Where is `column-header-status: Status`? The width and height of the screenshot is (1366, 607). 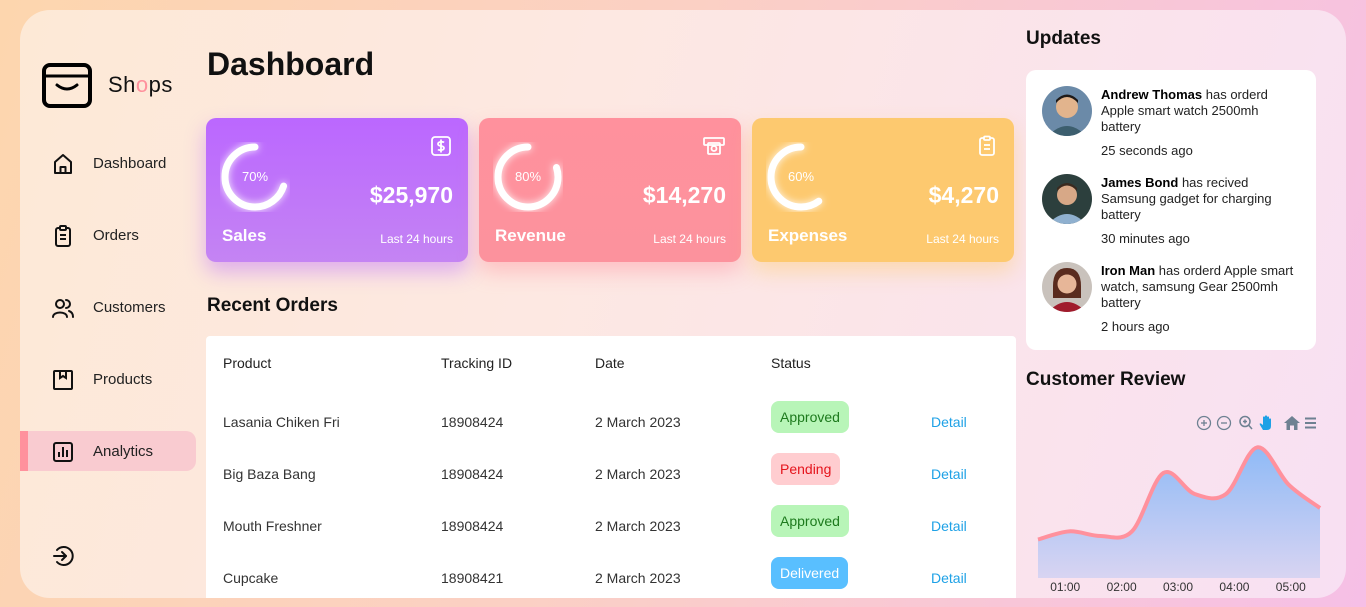
column-header-status: Status is located at coordinates (791, 363).